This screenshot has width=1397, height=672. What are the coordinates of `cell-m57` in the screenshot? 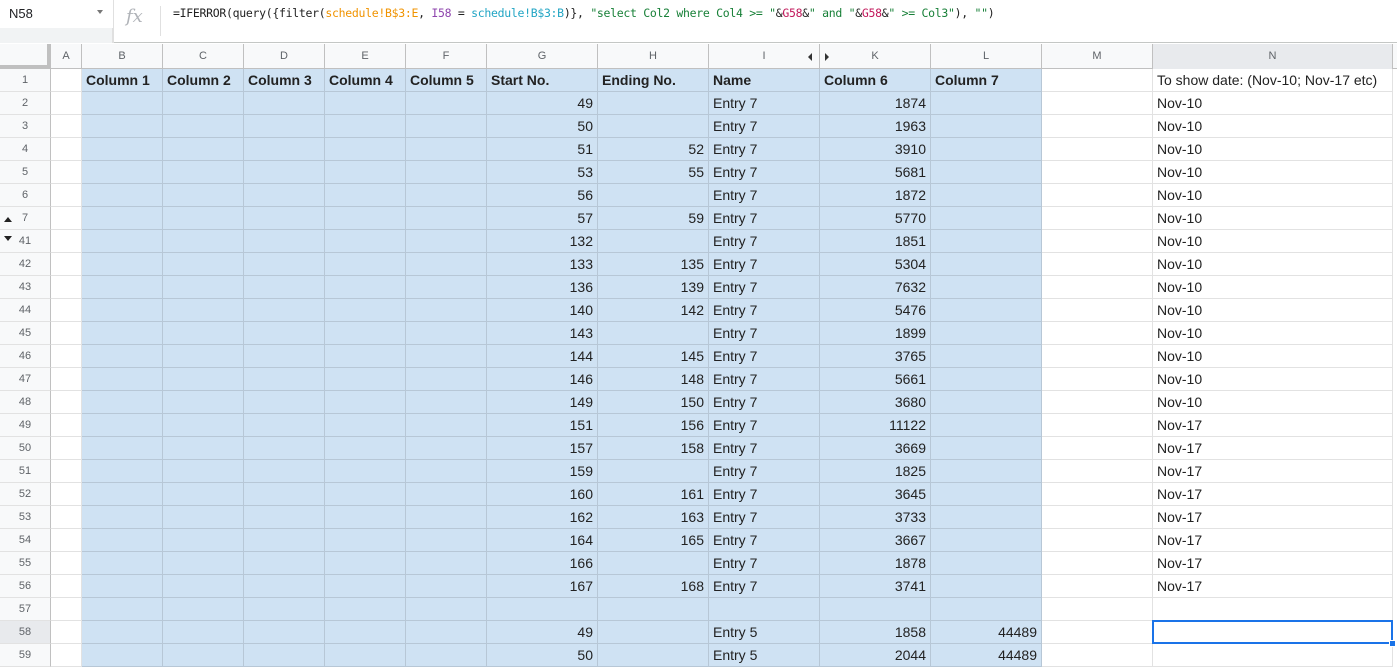 It's located at (1097, 609).